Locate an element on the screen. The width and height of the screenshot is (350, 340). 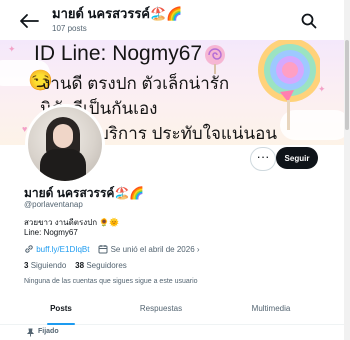
profile-handle: @porlaventanap is located at coordinates (53, 204).